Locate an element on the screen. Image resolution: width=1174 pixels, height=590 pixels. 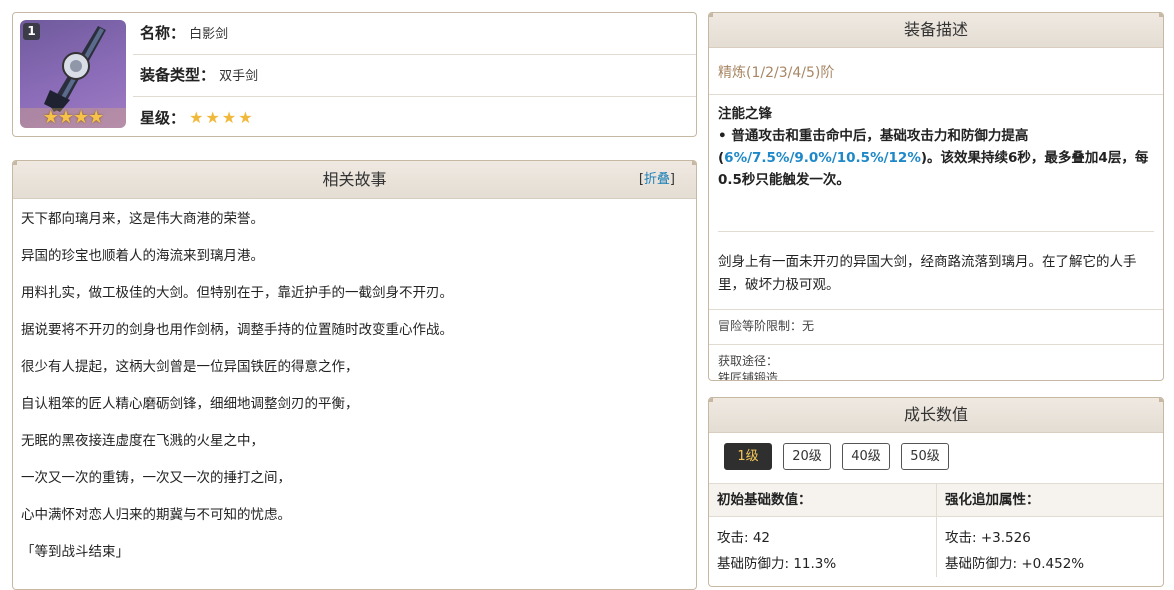
skill-values: 6%/7.5%/9.0%/10.5%/12% is located at coordinates (822, 158).